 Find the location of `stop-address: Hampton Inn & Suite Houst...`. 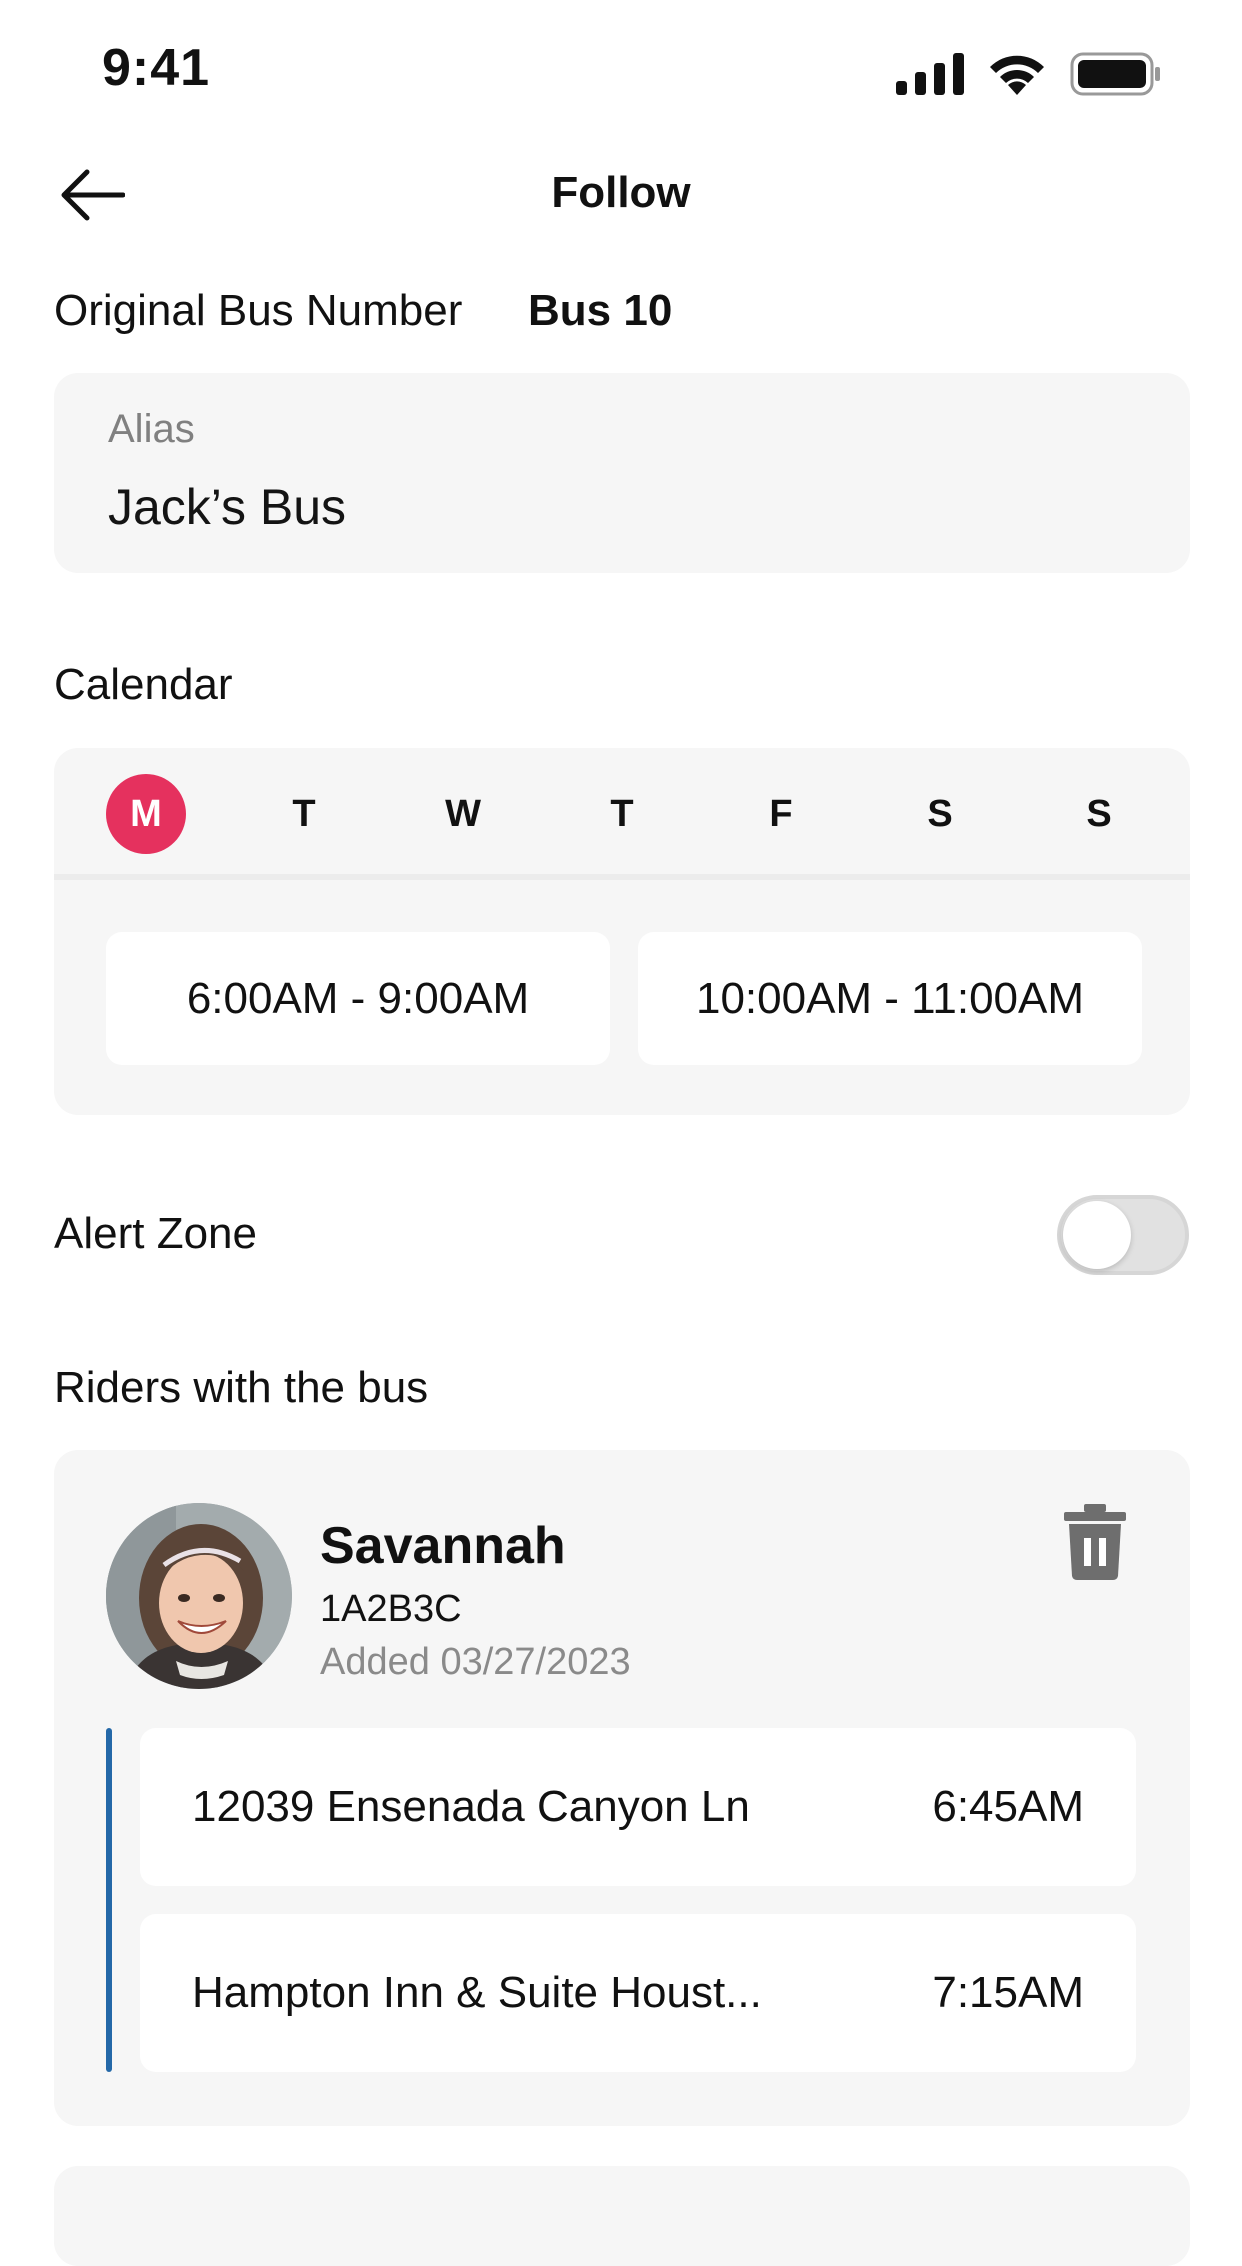

stop-address: Hampton Inn & Suite Houst... is located at coordinates (477, 1992).